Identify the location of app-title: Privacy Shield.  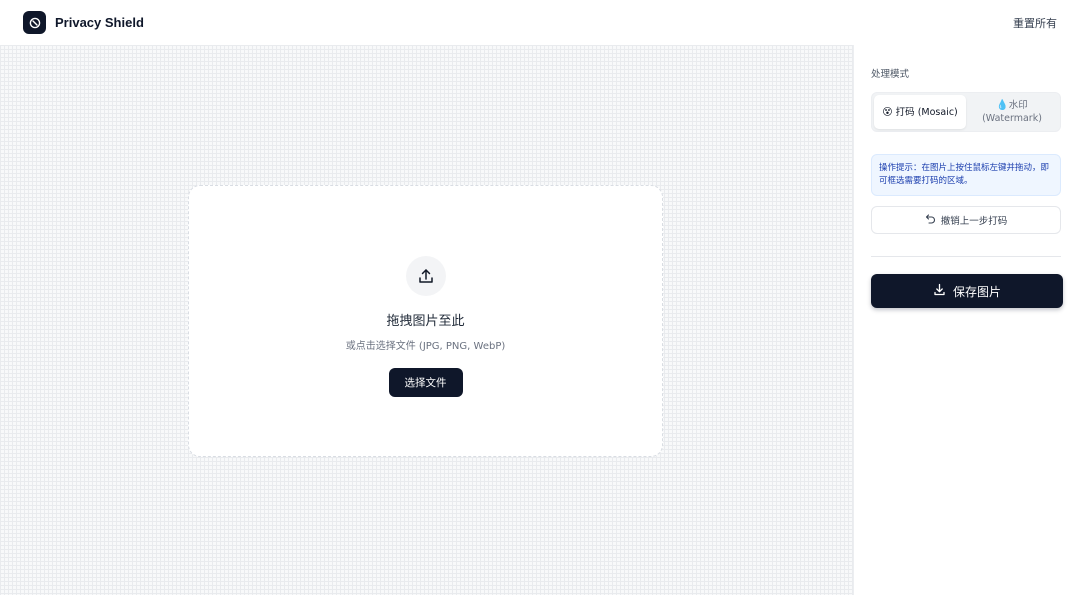
(99, 22).